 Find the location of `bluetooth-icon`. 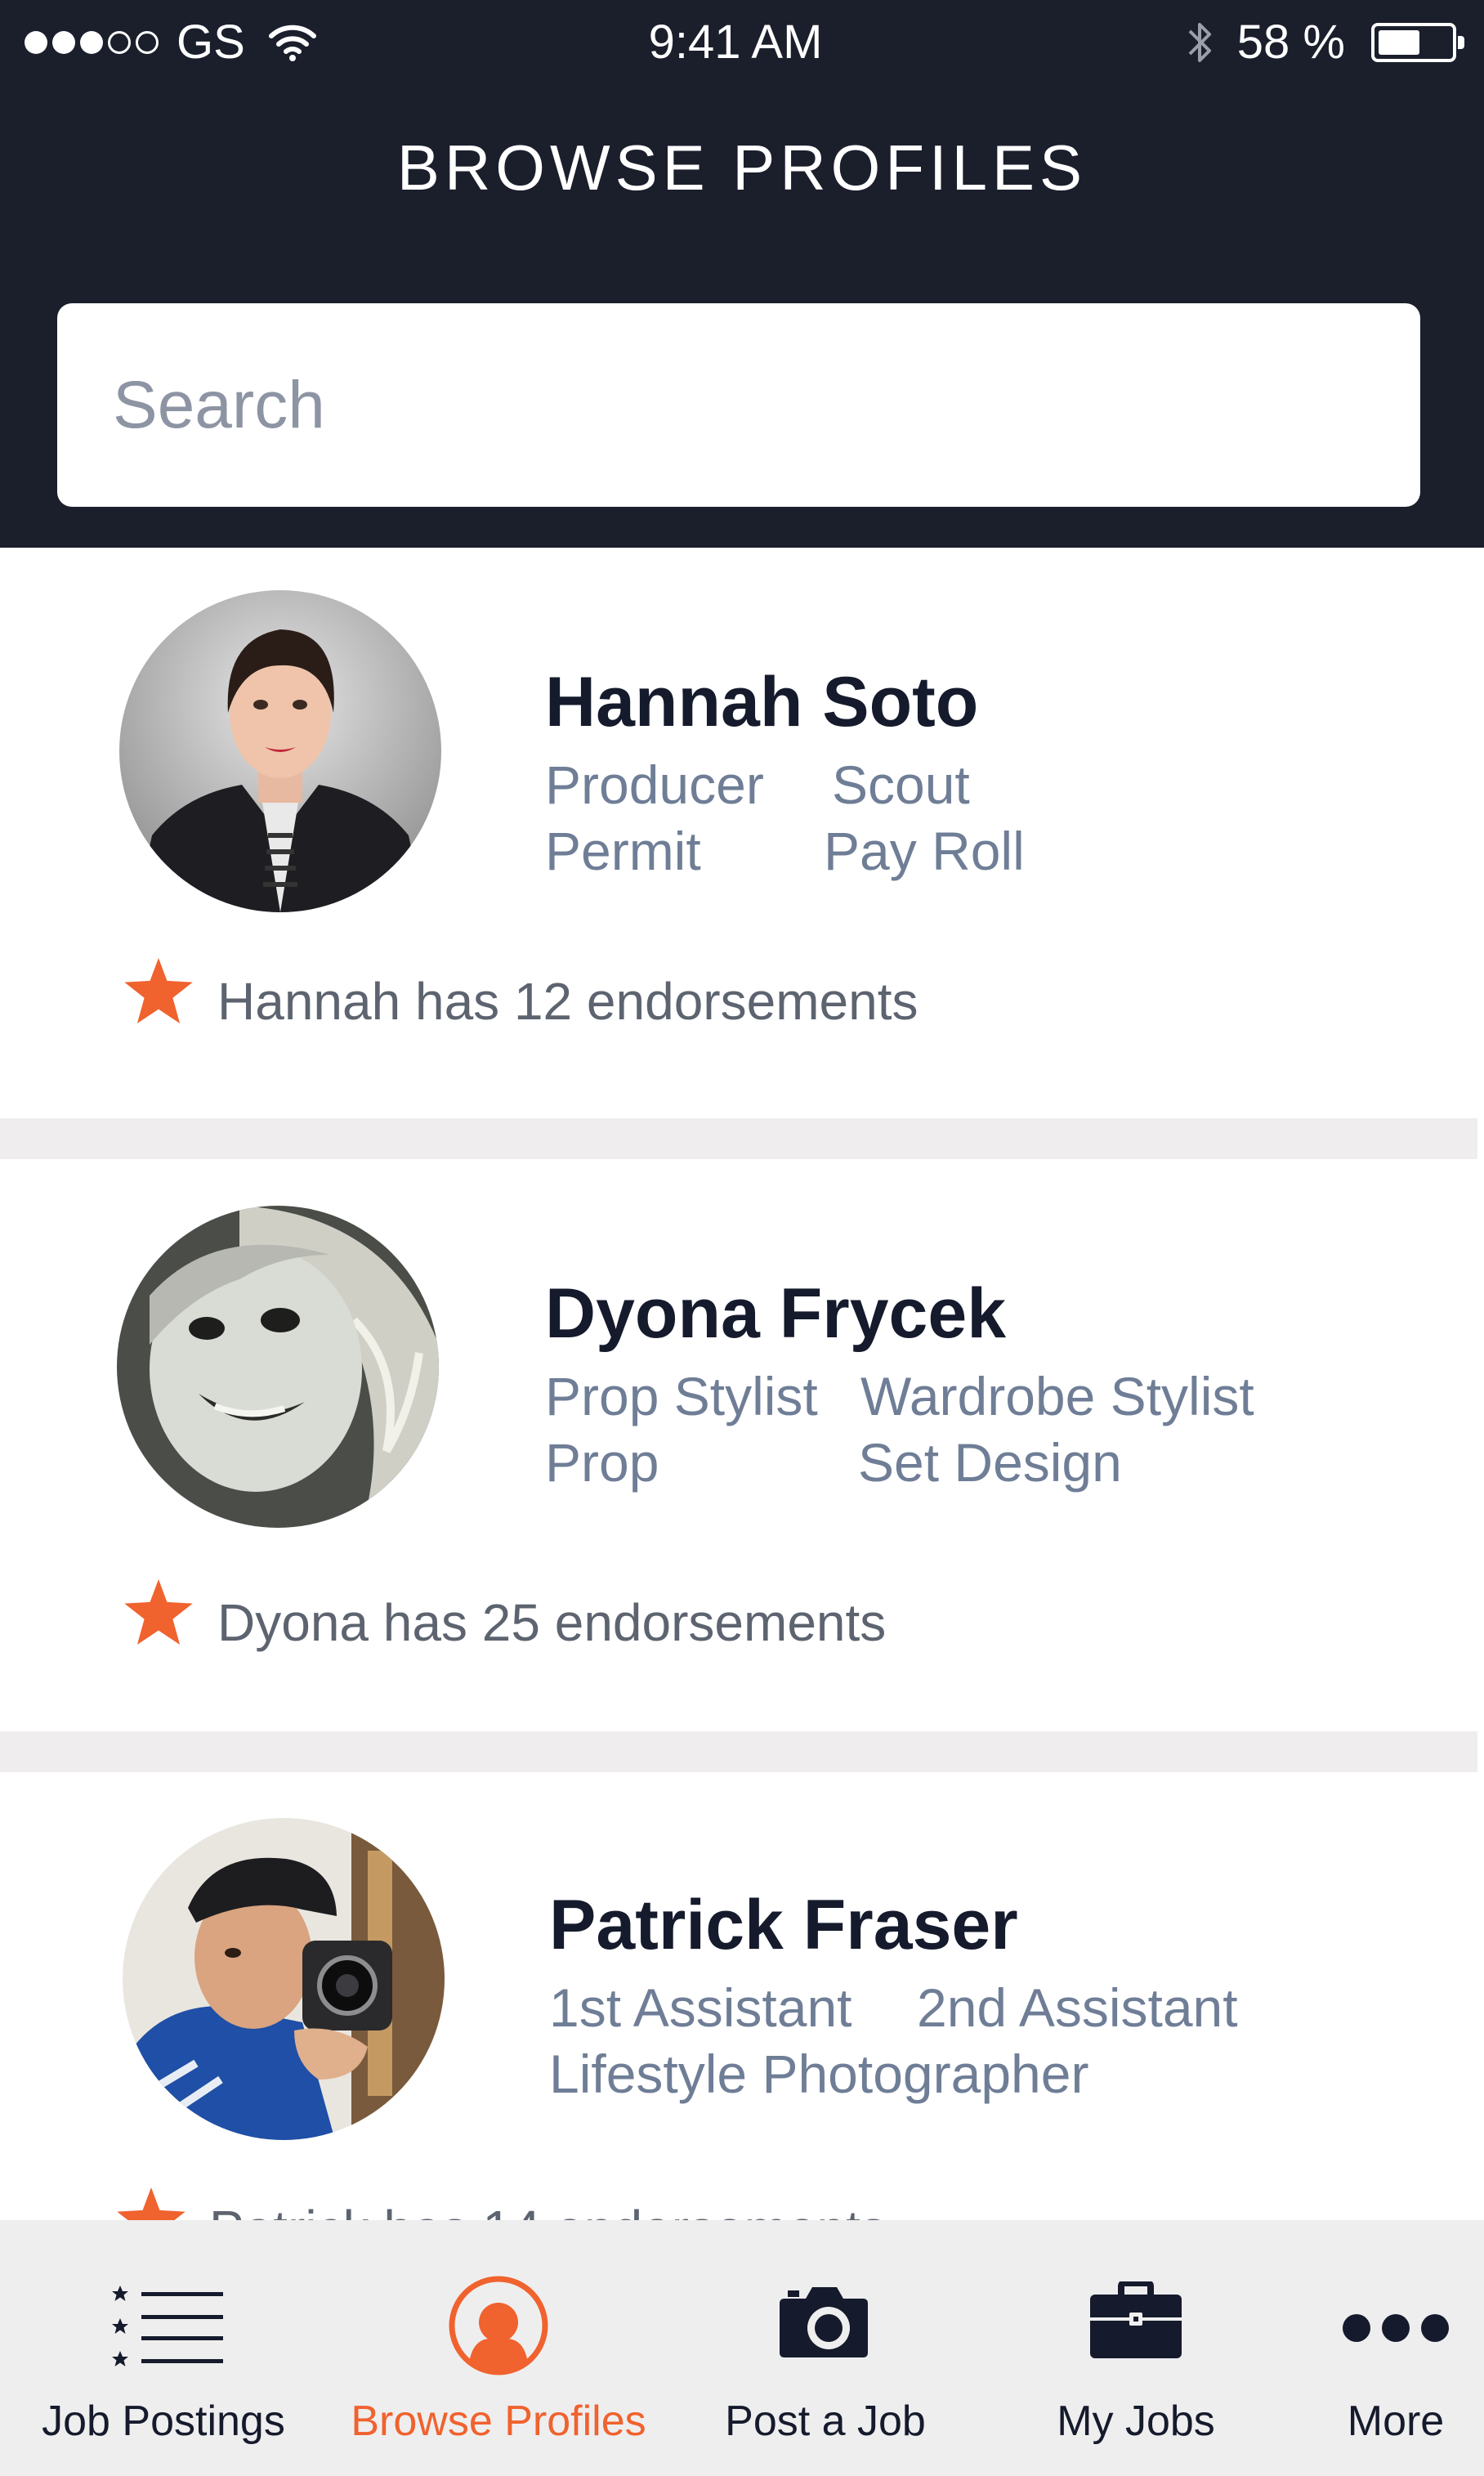

bluetooth-icon is located at coordinates (1200, 42).